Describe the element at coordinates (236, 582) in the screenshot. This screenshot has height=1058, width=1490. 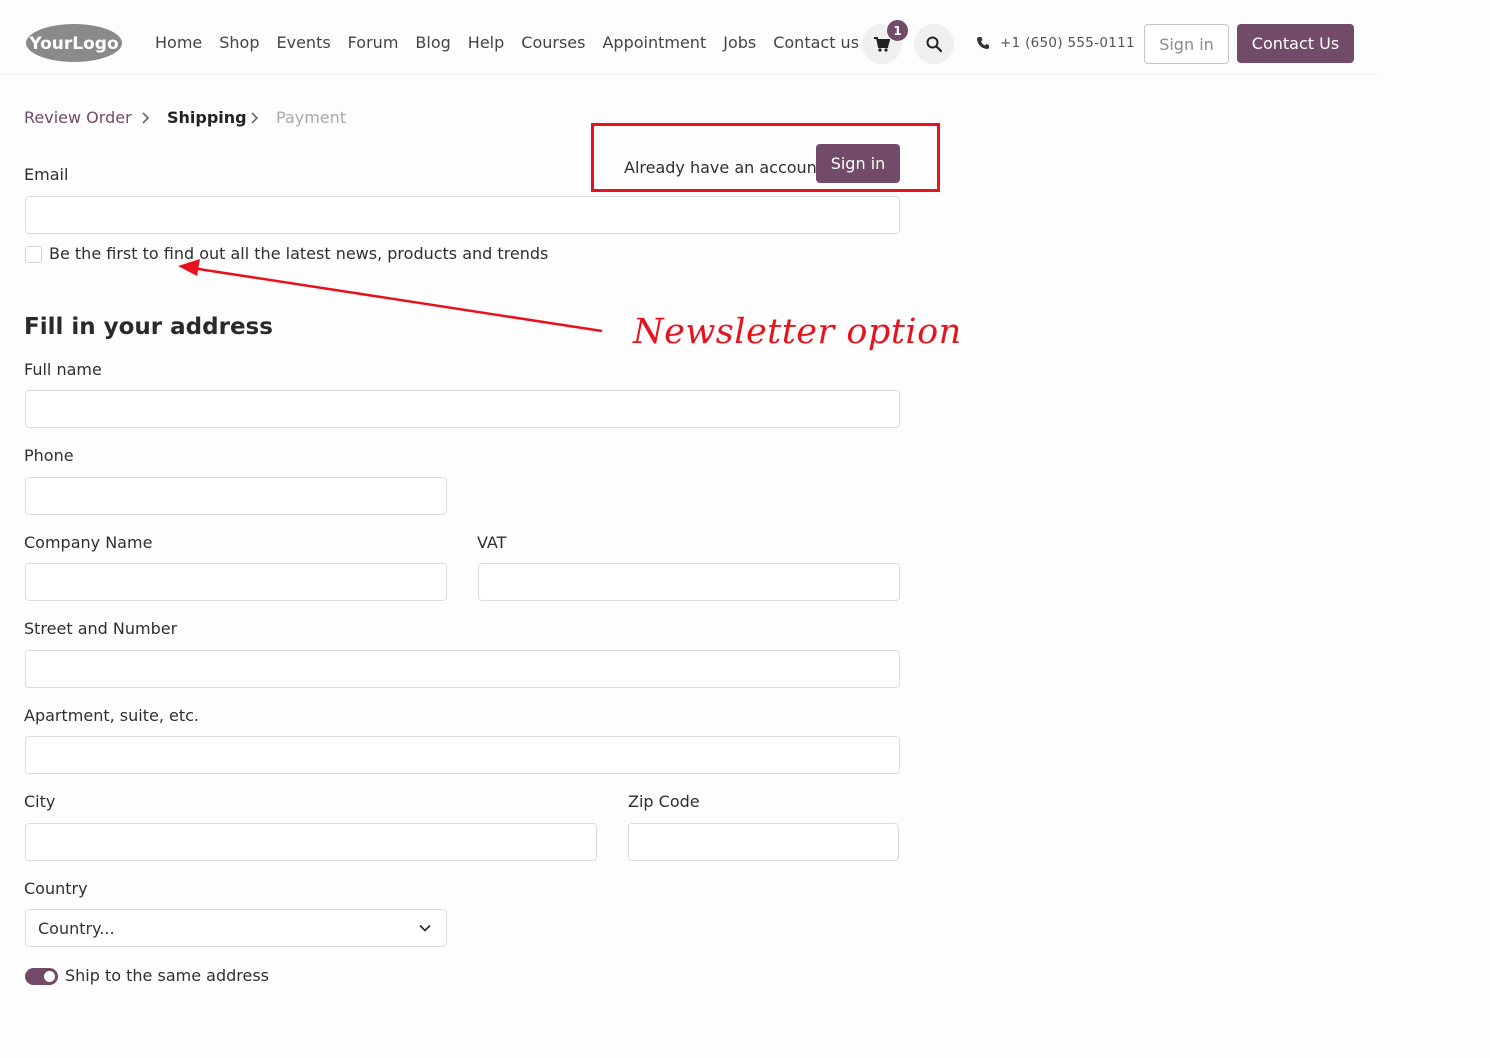
I see `company-name-field` at that location.